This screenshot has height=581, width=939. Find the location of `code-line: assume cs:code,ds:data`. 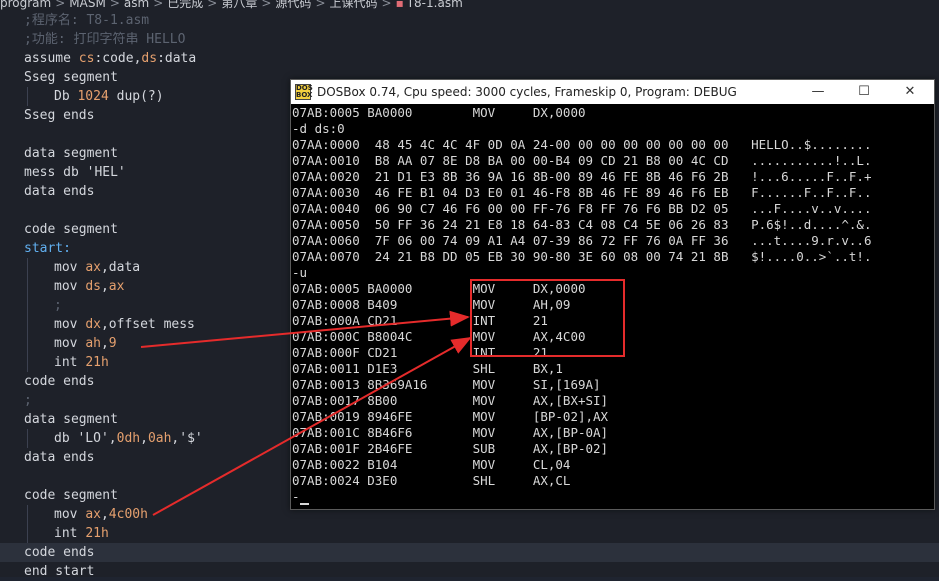

code-line: assume cs:code,ds:data is located at coordinates (469, 58).